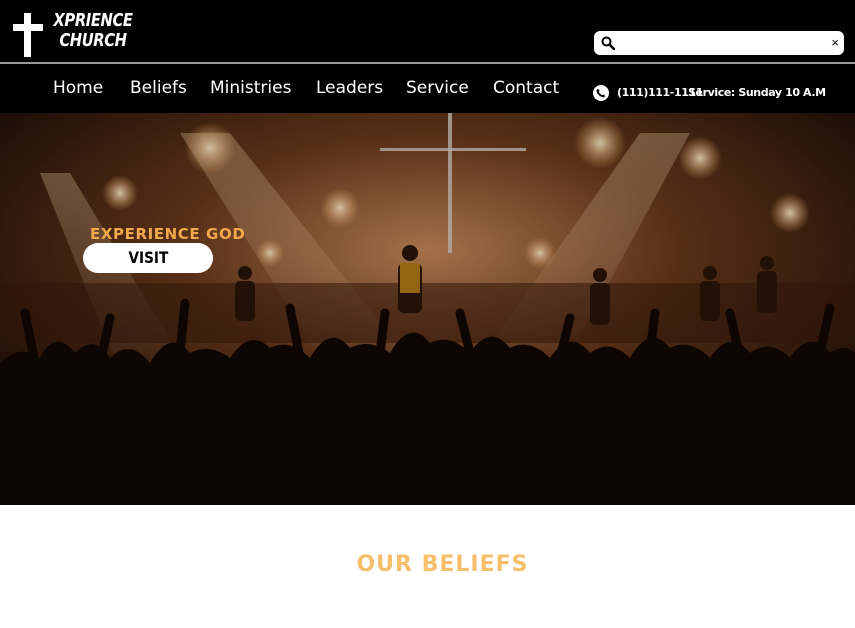 The image size is (855, 628). I want to click on nav-item-leaders: Leaders, so click(349, 88).